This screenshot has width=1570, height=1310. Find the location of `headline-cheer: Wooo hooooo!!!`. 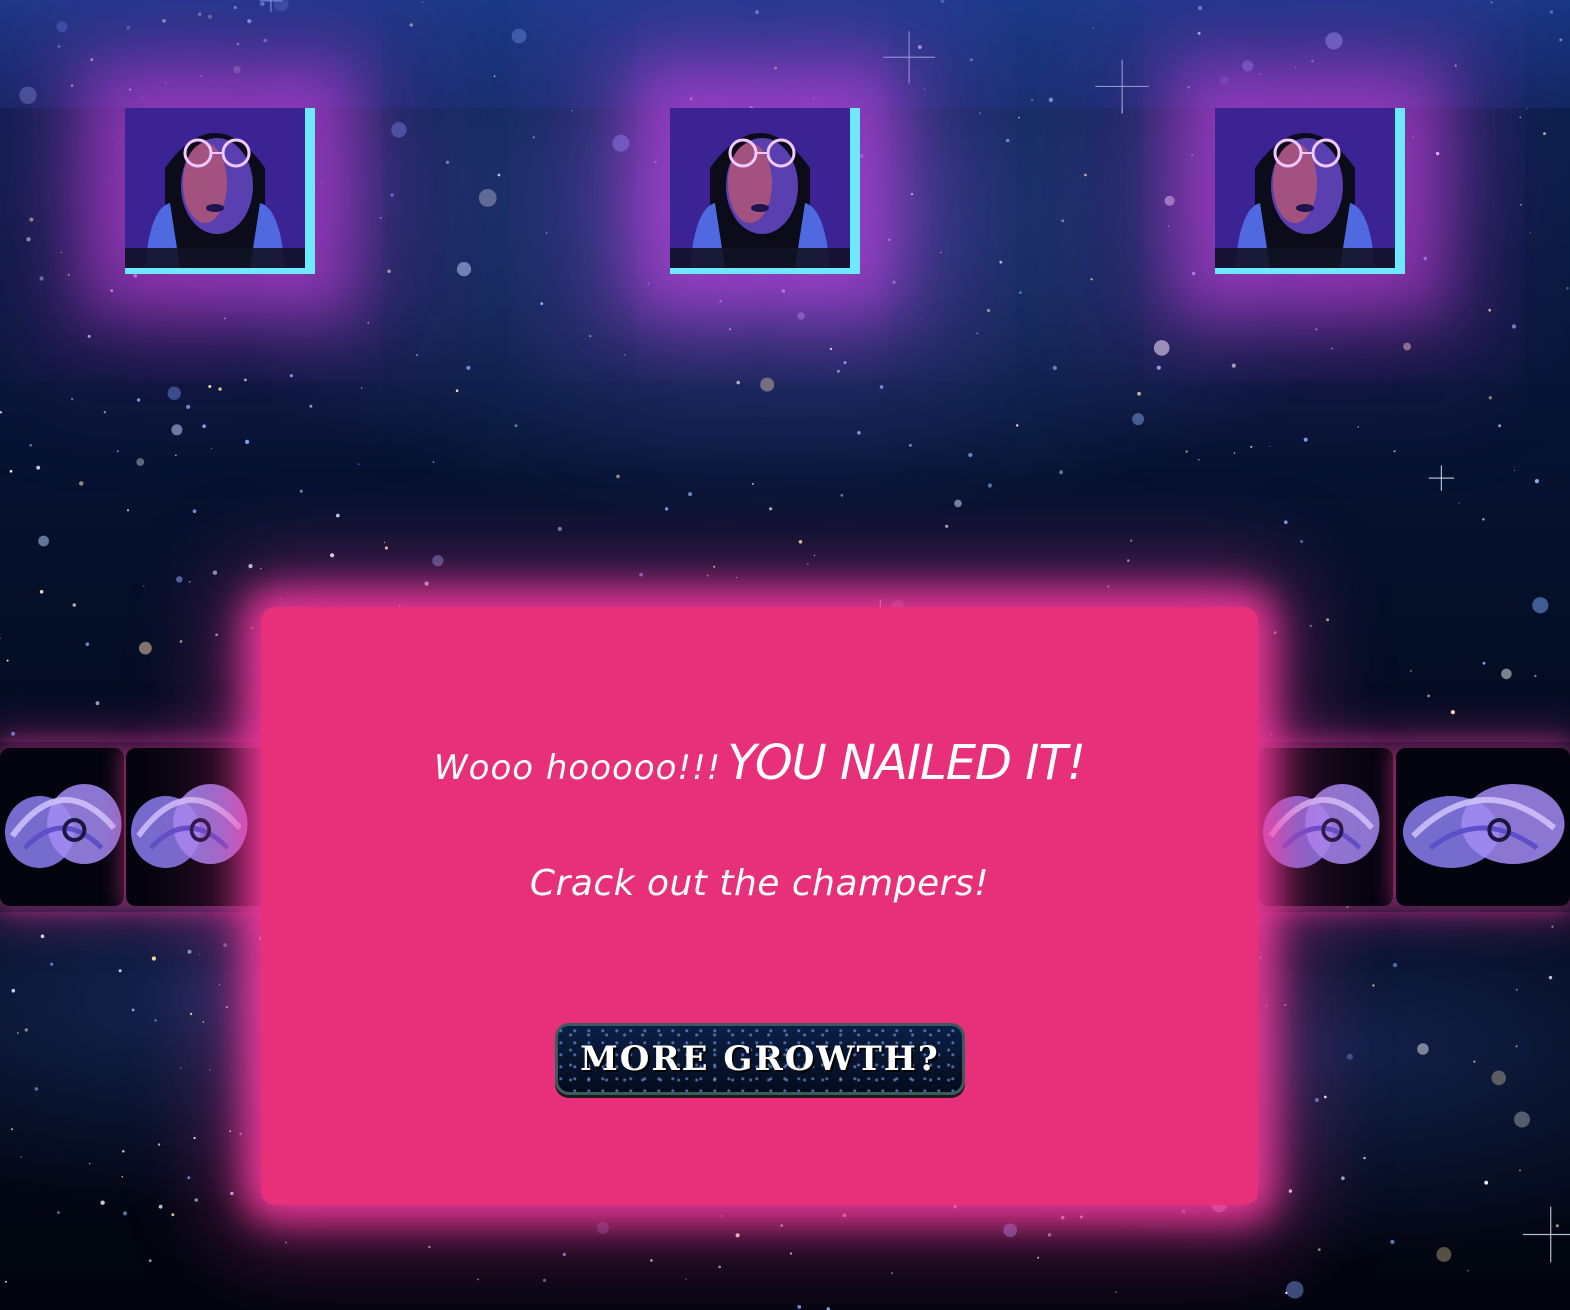

headline-cheer: Wooo hooooo!!! is located at coordinates (578, 768).